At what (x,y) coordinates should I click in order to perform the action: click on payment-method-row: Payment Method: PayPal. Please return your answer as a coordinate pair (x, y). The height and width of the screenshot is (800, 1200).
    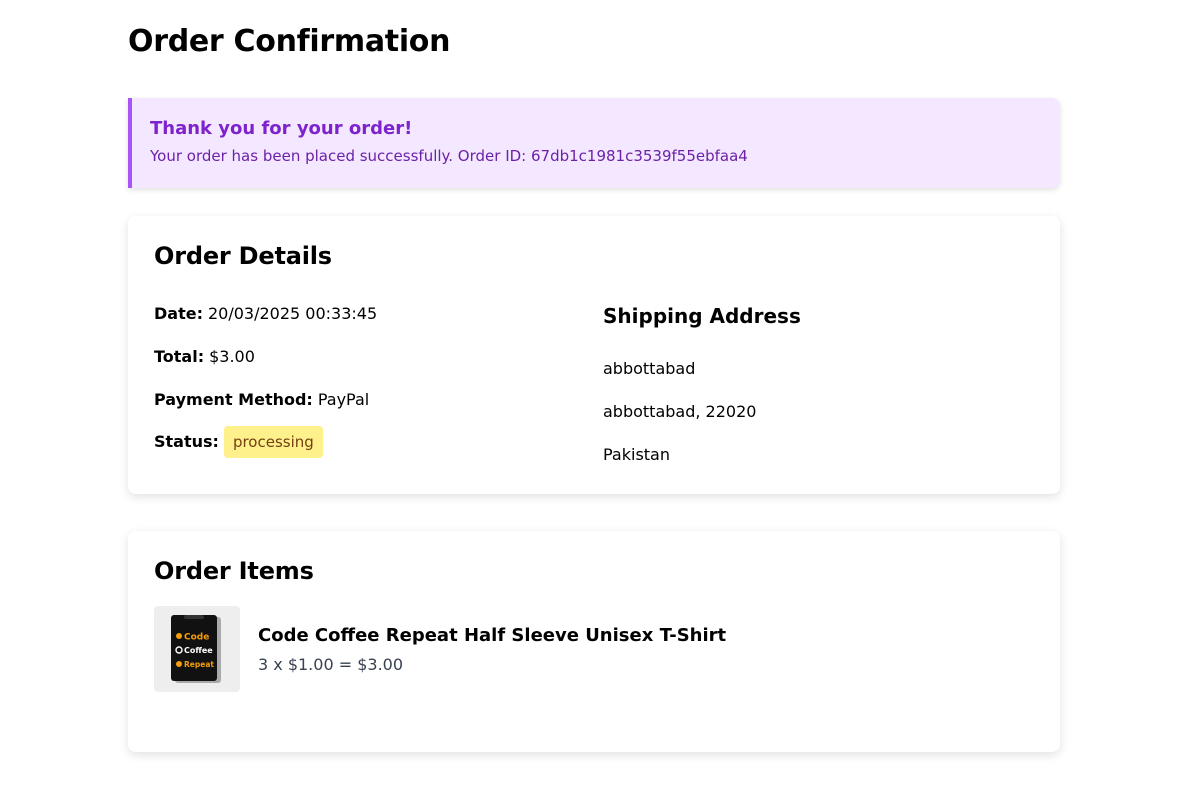
    Looking at the image, I should click on (261, 400).